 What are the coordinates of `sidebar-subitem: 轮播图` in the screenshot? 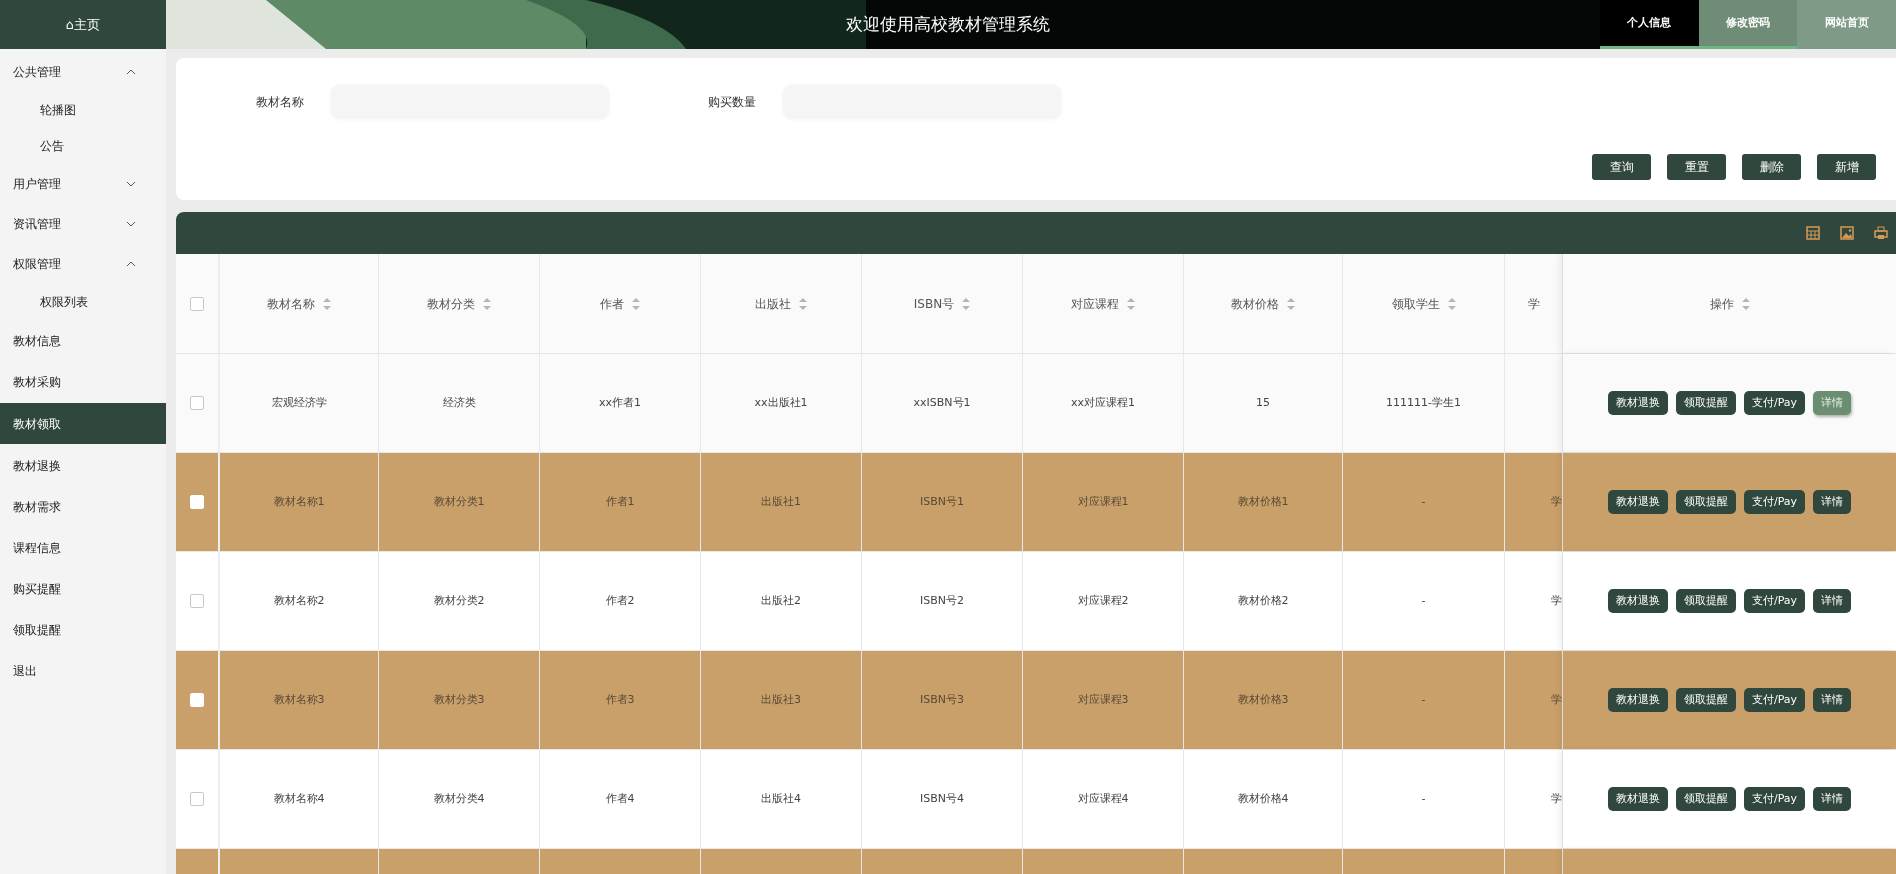 It's located at (83, 110).